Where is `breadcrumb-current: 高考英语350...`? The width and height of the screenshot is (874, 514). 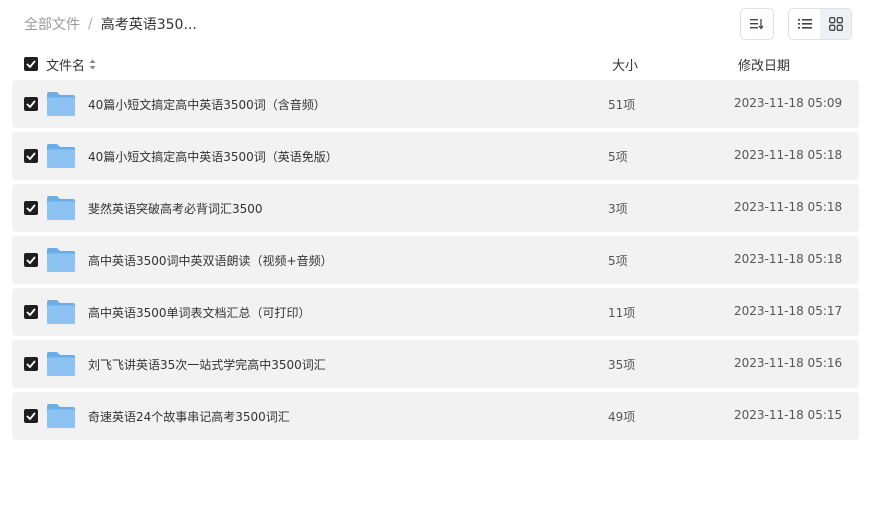
breadcrumb-current: 高考英语350... is located at coordinates (148, 25).